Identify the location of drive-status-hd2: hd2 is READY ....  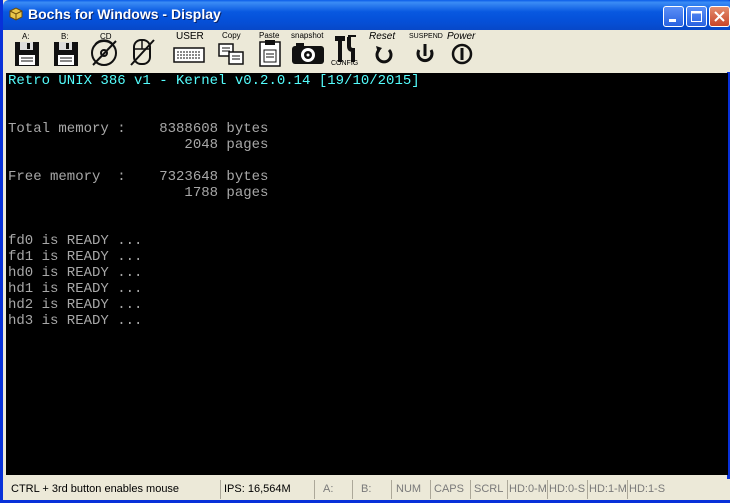
(75, 305).